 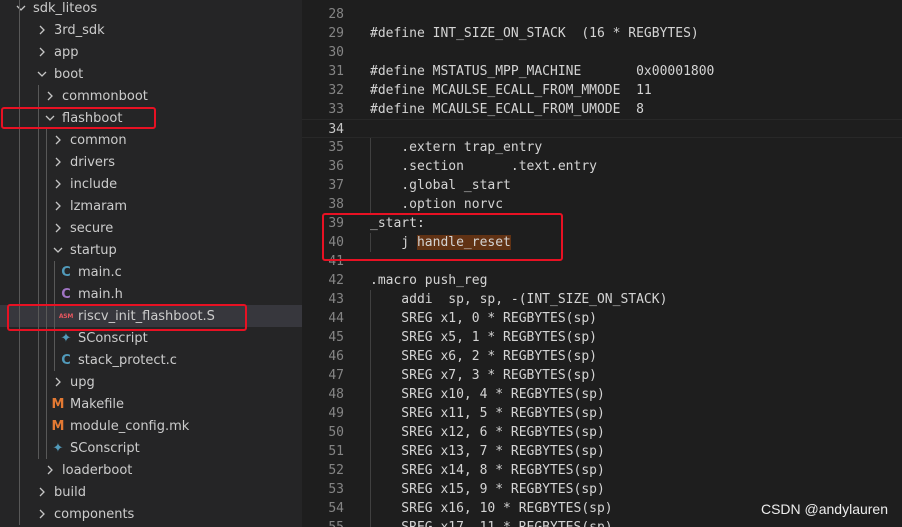 What do you see at coordinates (151, 30) in the screenshot?
I see `tree-folder-item: 3rd_sdk` at bounding box center [151, 30].